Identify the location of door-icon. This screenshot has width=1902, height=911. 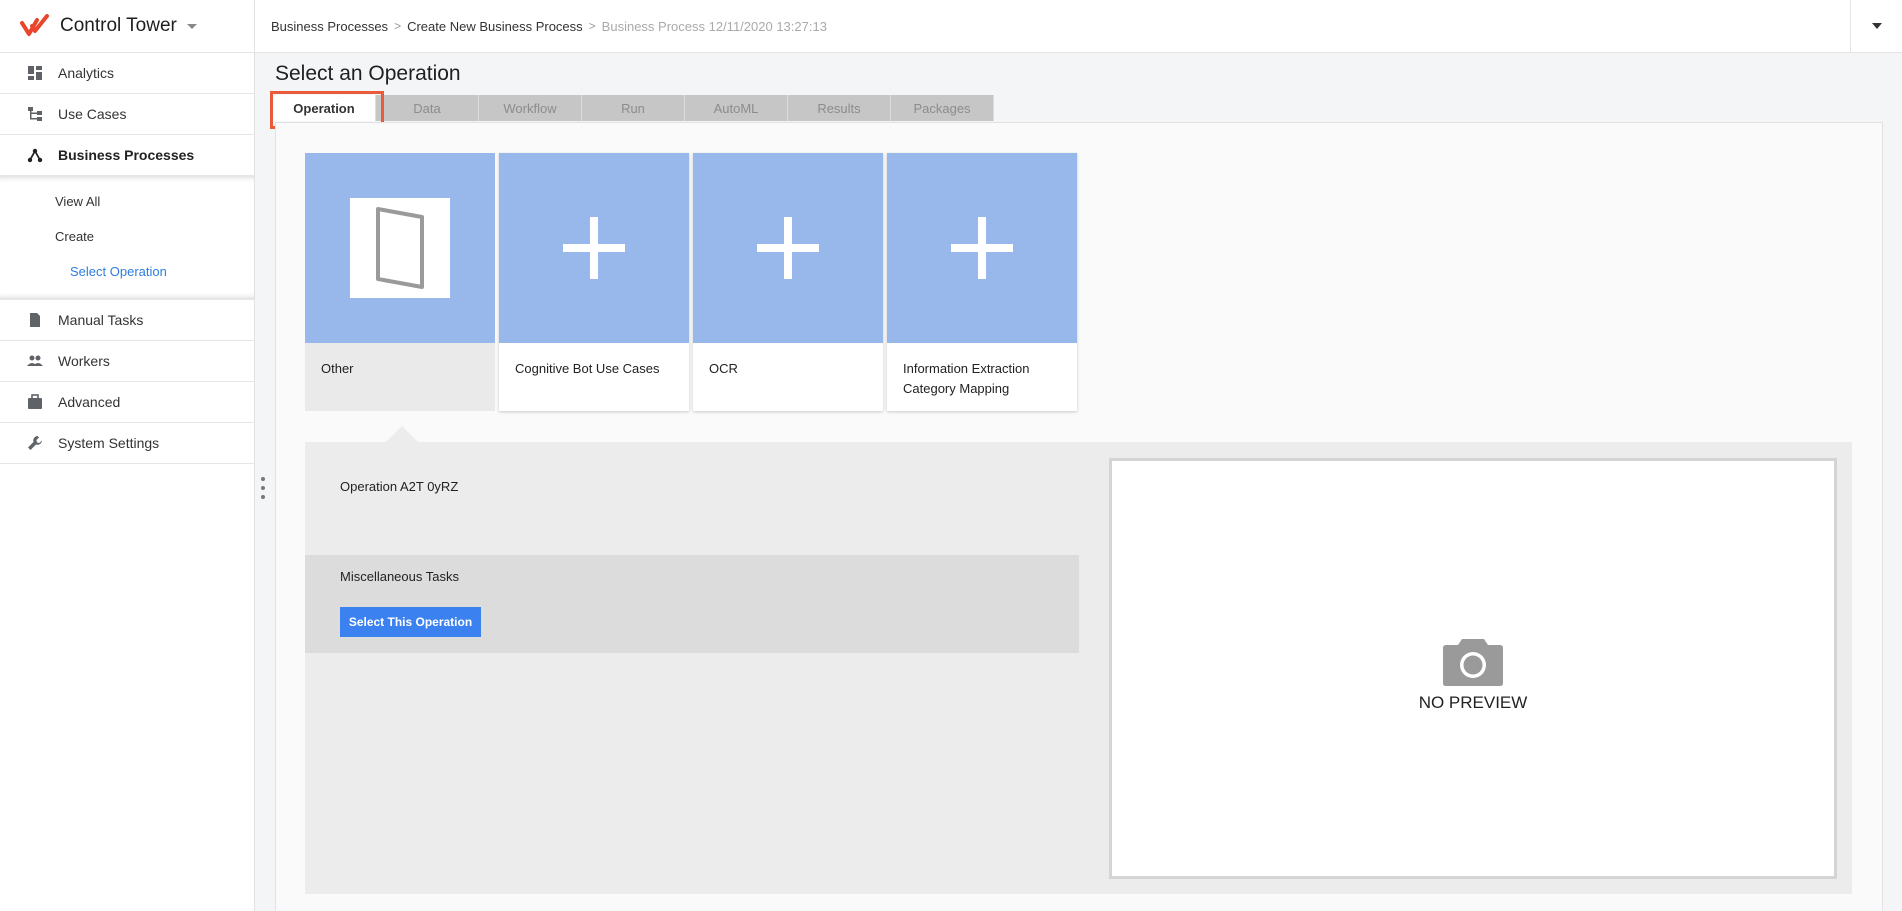
(400, 248).